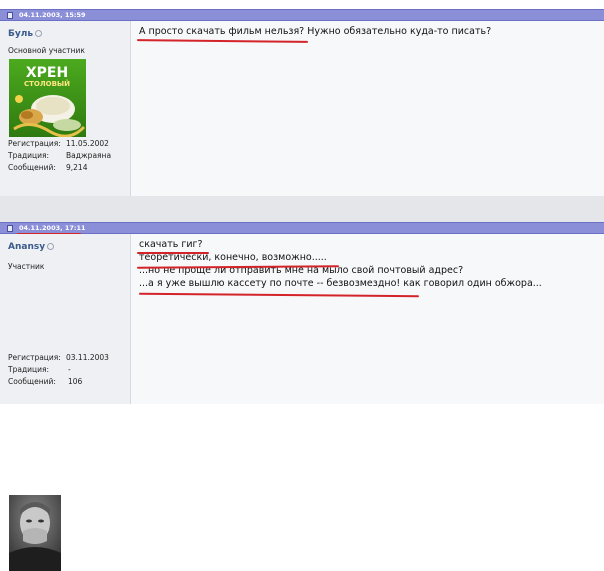  Describe the element at coordinates (398, 31) in the screenshot. I see `message-text: Нужно обязательно куда-то писать?` at that location.